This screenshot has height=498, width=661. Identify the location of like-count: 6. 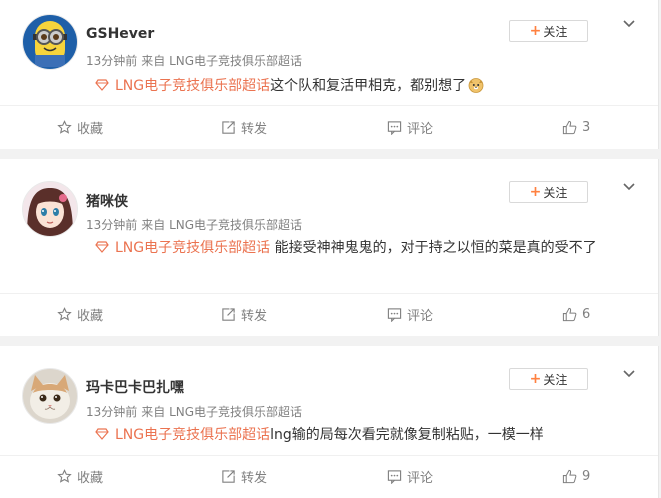
(586, 314).